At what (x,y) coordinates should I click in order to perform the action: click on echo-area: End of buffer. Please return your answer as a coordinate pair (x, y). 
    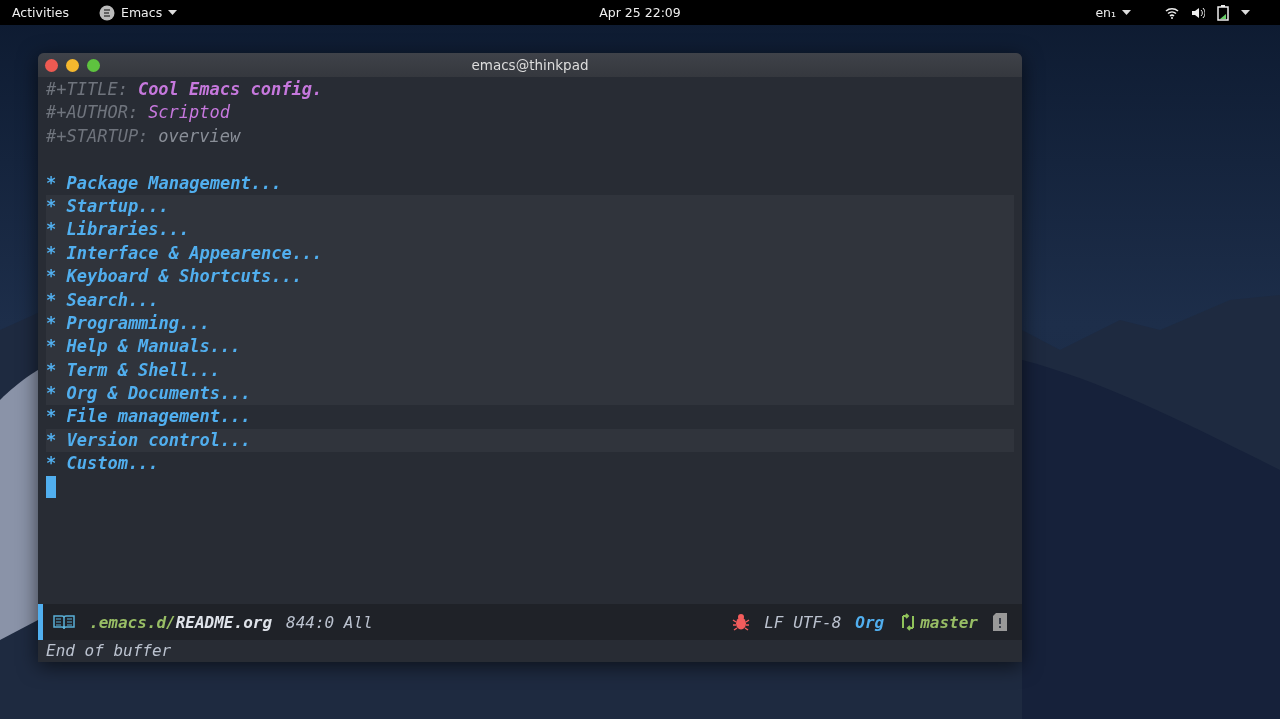
    Looking at the image, I should click on (530, 651).